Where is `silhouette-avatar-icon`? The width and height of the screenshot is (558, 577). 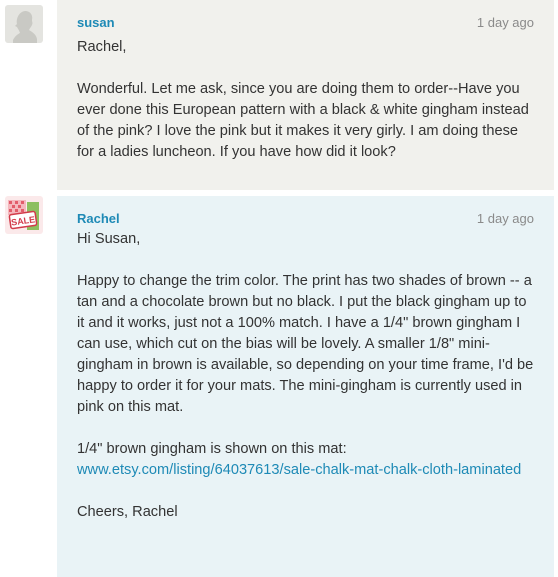 silhouette-avatar-icon is located at coordinates (24, 24).